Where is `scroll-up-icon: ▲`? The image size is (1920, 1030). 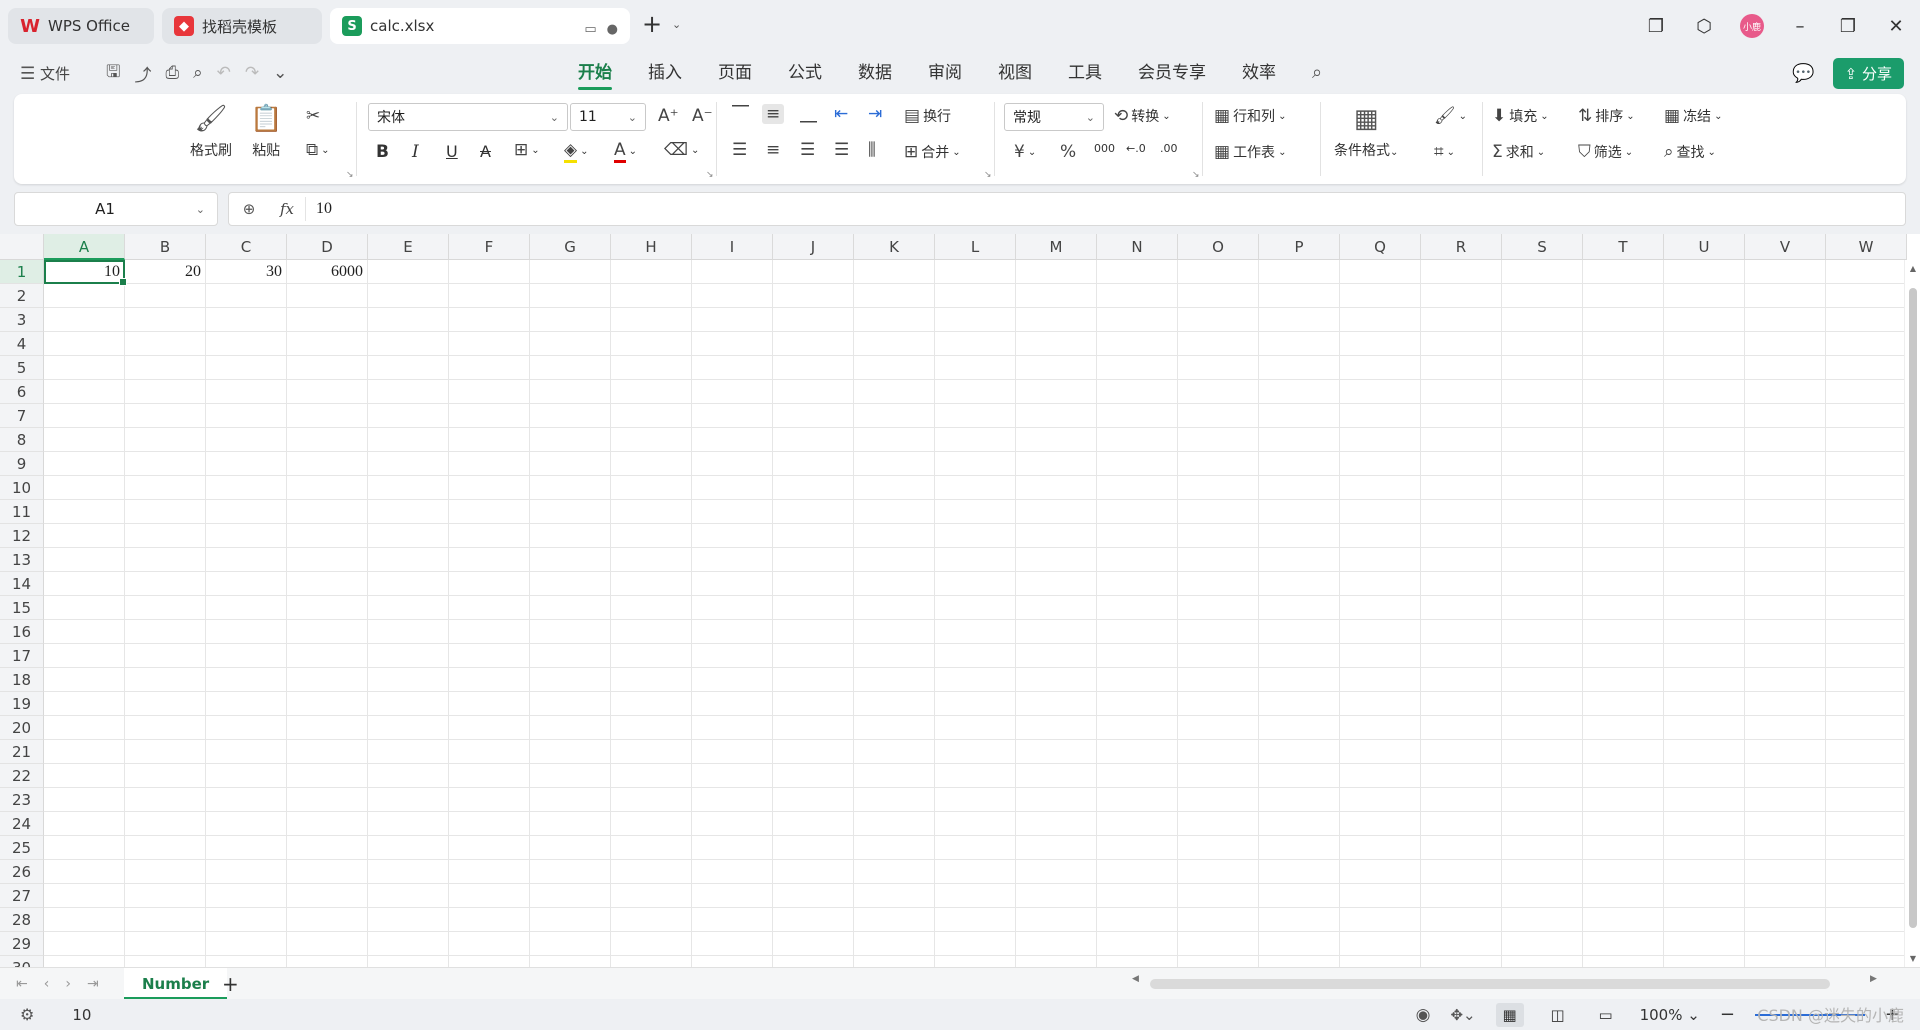 scroll-up-icon: ▲ is located at coordinates (1912, 268).